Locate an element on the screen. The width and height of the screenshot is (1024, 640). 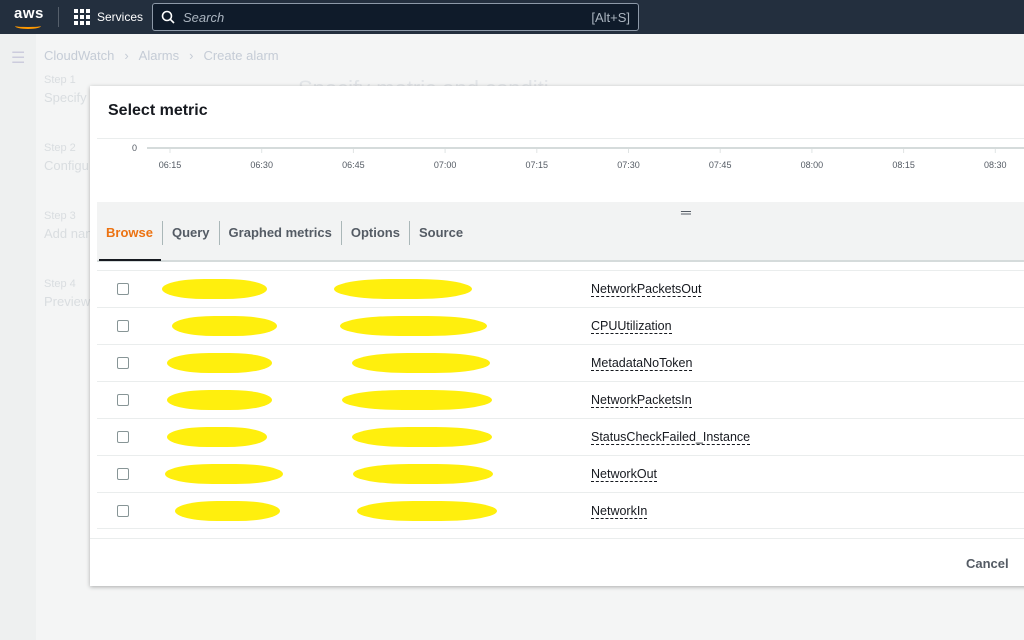
table-row: NetworkPacketsIn is located at coordinates (560, 399).